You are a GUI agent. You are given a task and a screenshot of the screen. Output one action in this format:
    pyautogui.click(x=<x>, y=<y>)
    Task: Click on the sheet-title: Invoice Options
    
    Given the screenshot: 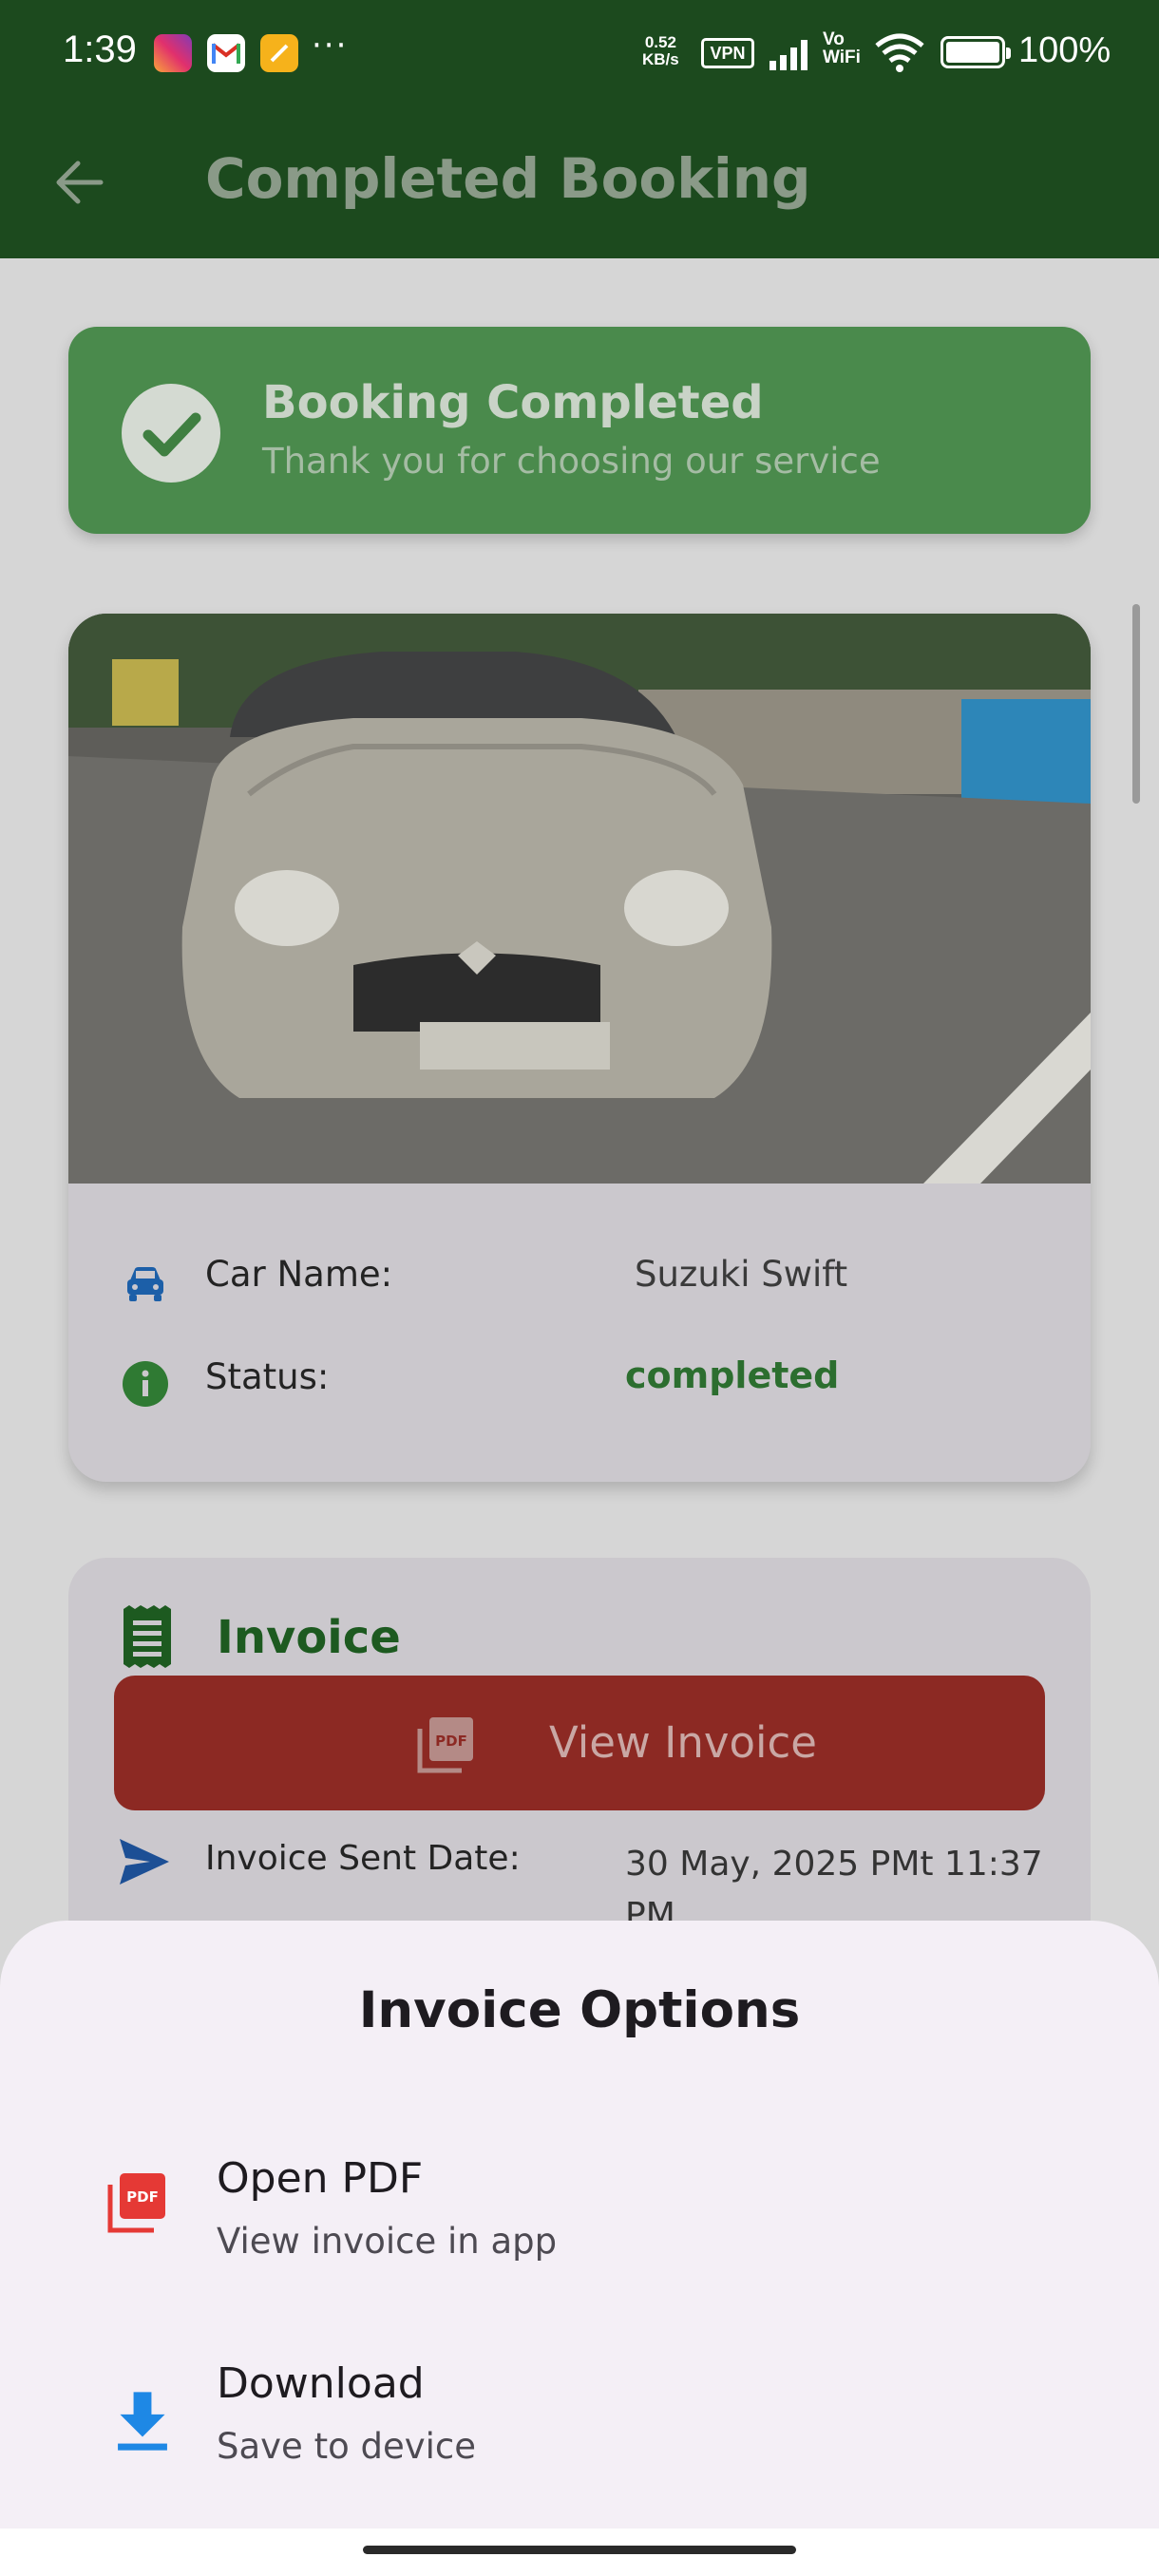 What is the action you would take?
    pyautogui.click(x=579, y=2010)
    